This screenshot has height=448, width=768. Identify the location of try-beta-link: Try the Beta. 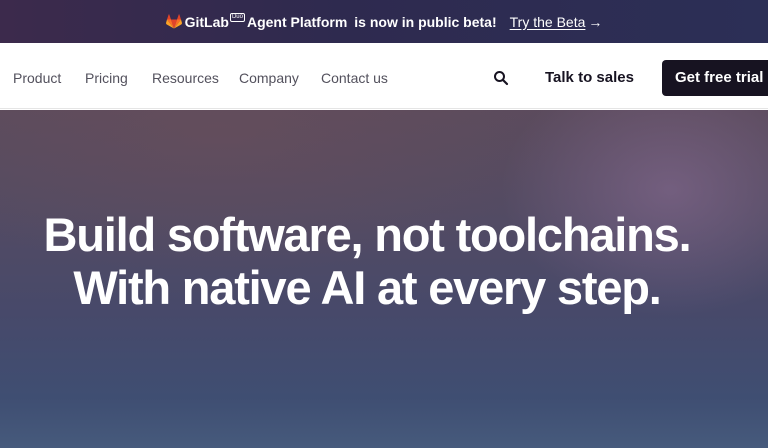
(548, 22).